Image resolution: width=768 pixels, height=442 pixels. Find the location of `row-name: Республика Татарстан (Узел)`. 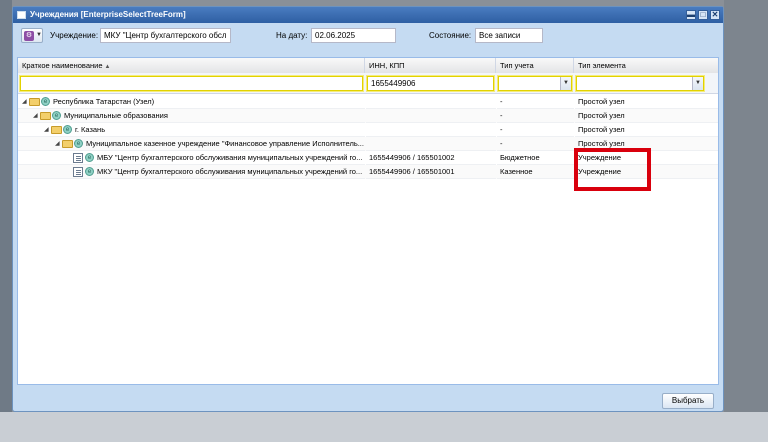

row-name: Республика Татарстан (Узел) is located at coordinates (104, 101).